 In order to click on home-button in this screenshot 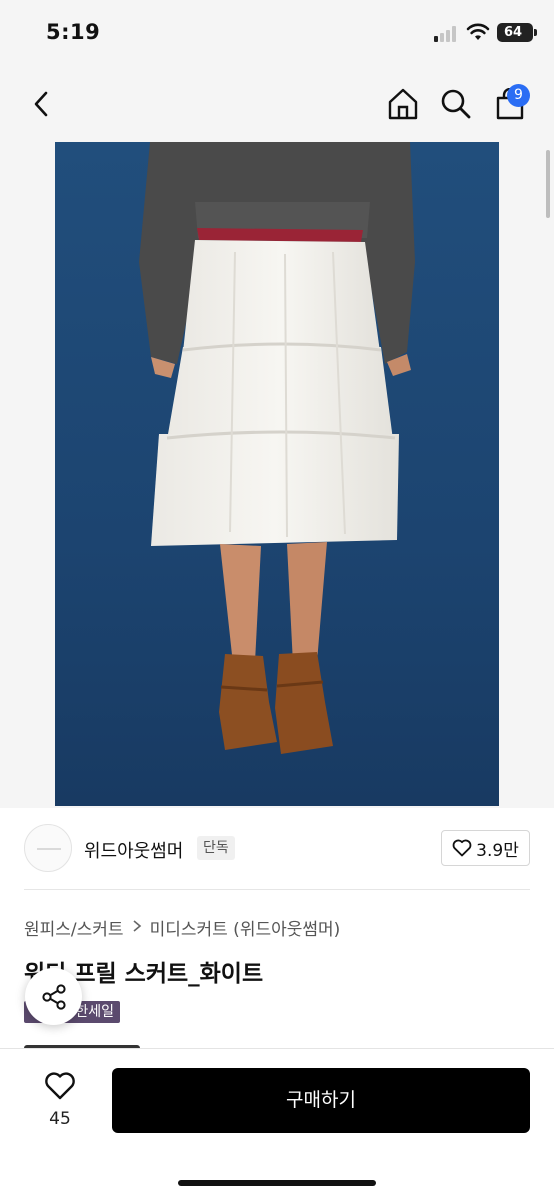, I will do `click(403, 104)`.